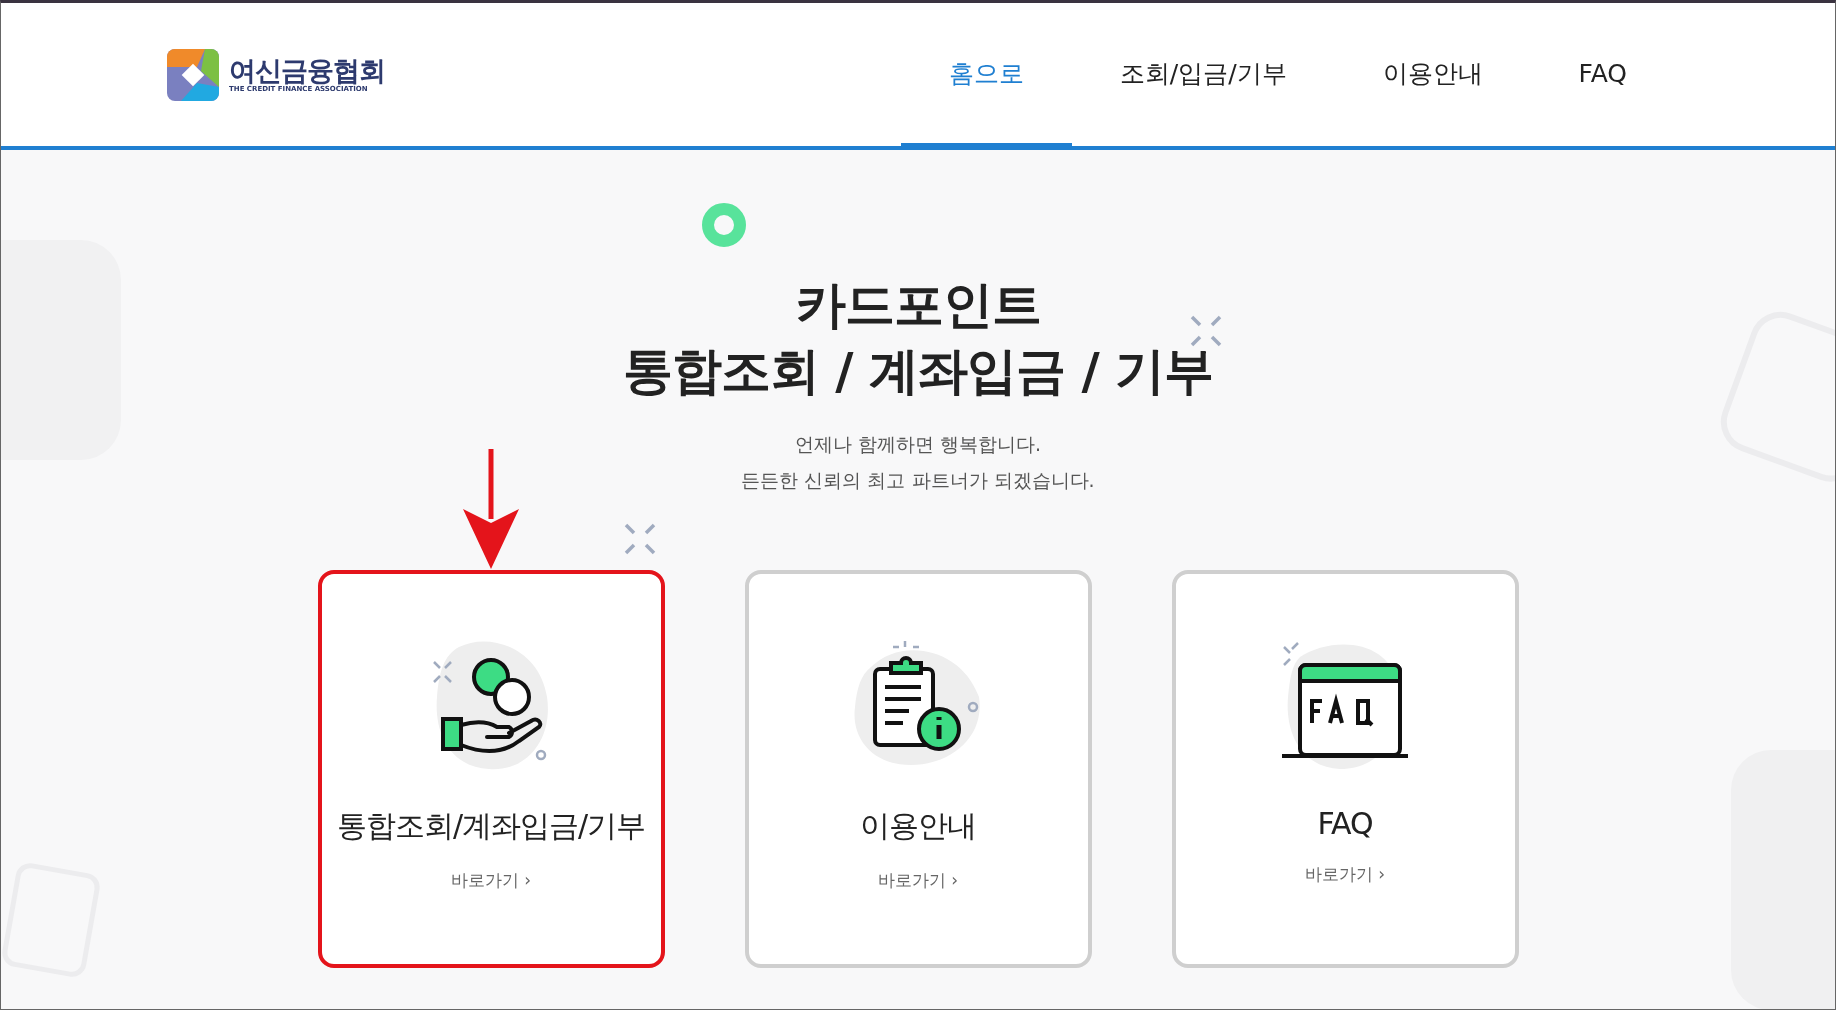  I want to click on nav-link: 이용안내, so click(1432, 74).